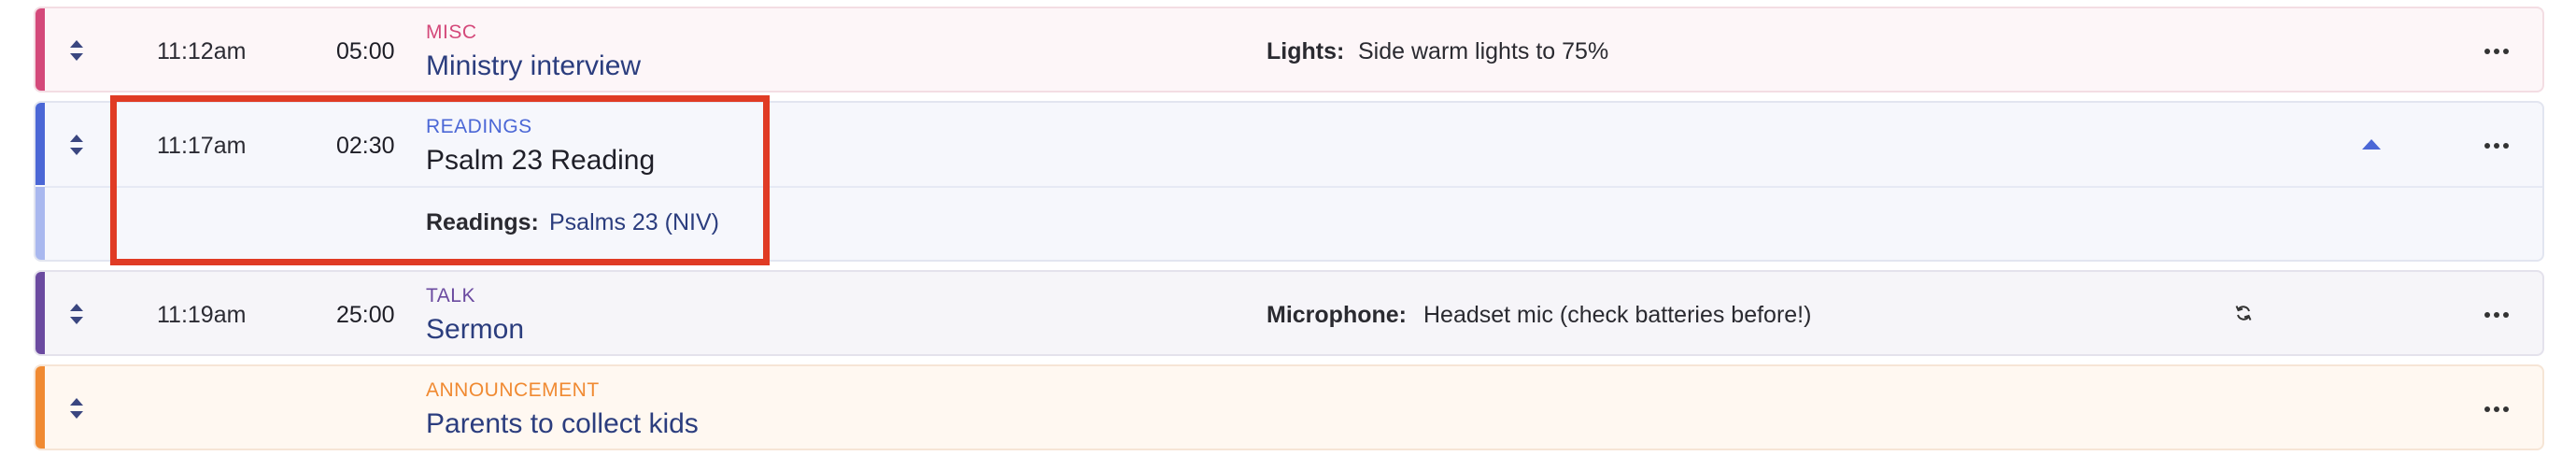 Image resolution: width=2576 pixels, height=456 pixels. Describe the element at coordinates (202, 315) in the screenshot. I see `start-time: 11:19am` at that location.